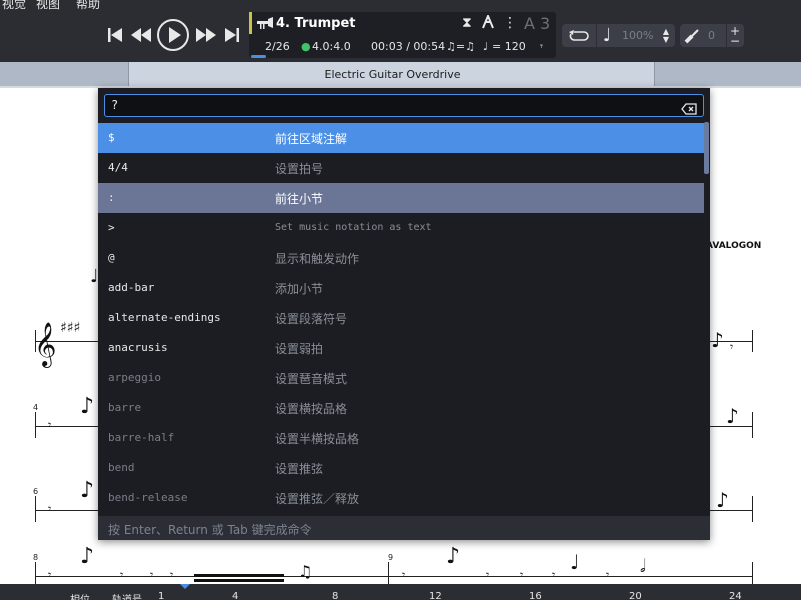 The height and width of the screenshot is (600, 801). I want to click on bar-number: 9, so click(390, 557).